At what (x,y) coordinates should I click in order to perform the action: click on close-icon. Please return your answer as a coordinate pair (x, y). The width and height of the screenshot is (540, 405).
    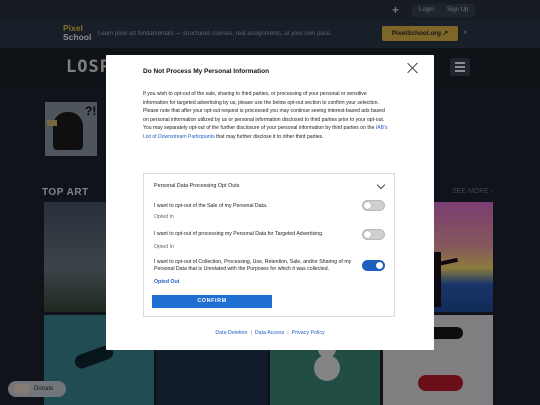
    Looking at the image, I should click on (413, 68).